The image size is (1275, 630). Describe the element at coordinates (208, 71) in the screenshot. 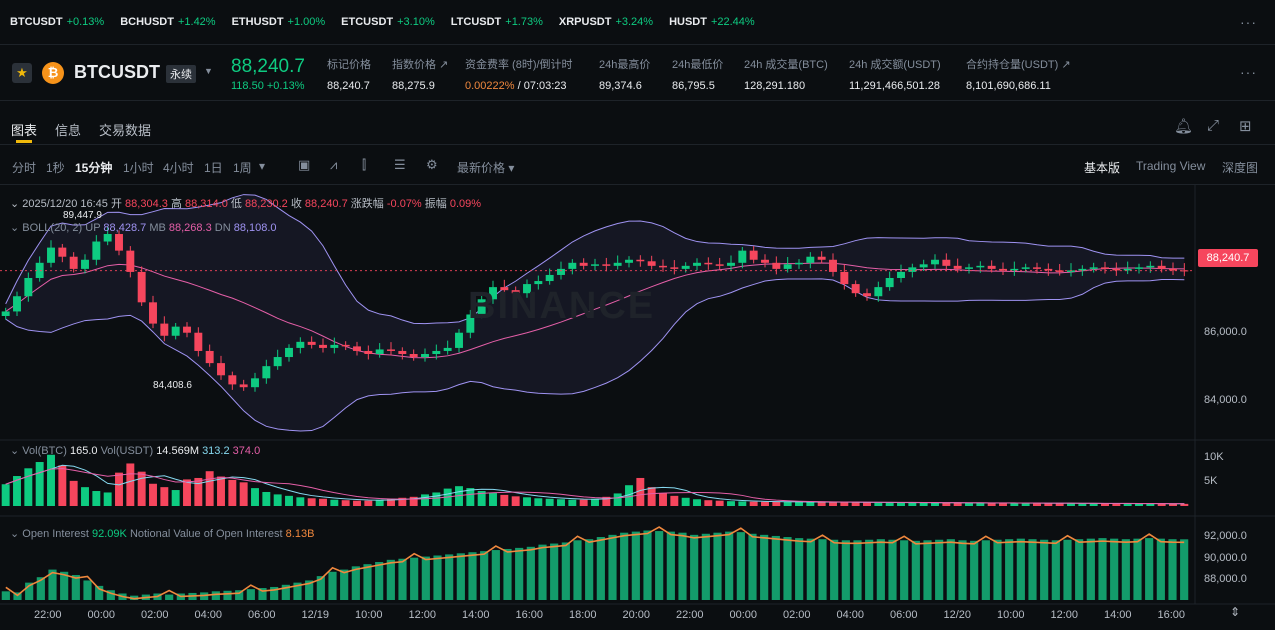

I see `pair-dropdown-caret-icon: ▼` at that location.